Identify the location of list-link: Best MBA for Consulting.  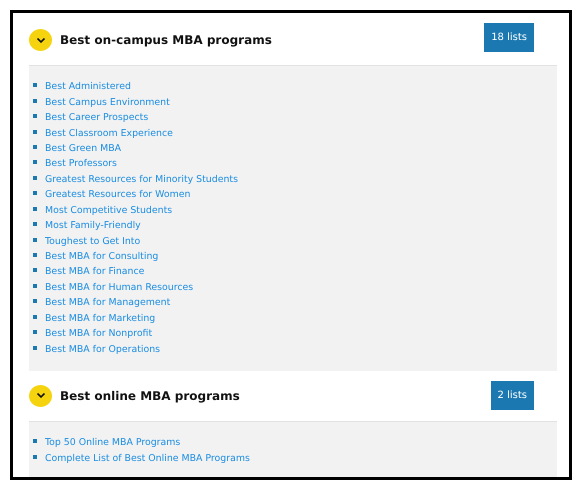
(101, 256).